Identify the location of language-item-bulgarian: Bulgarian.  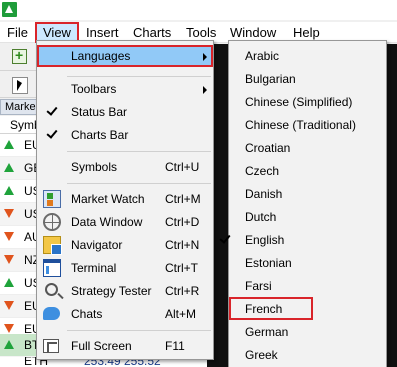
(307, 79).